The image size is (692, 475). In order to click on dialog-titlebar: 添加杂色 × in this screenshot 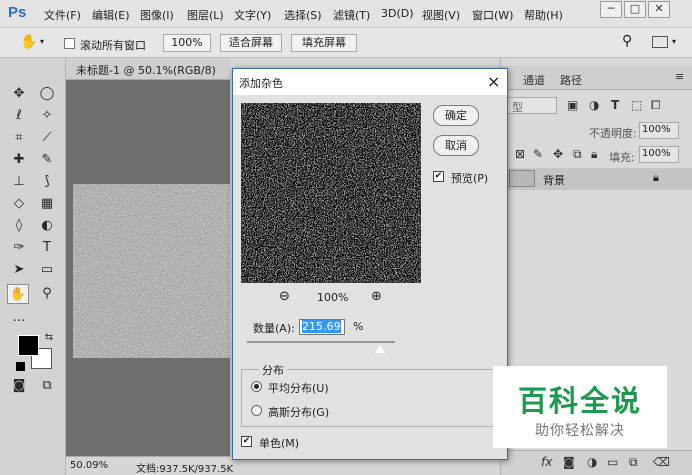, I will do `click(370, 82)`.